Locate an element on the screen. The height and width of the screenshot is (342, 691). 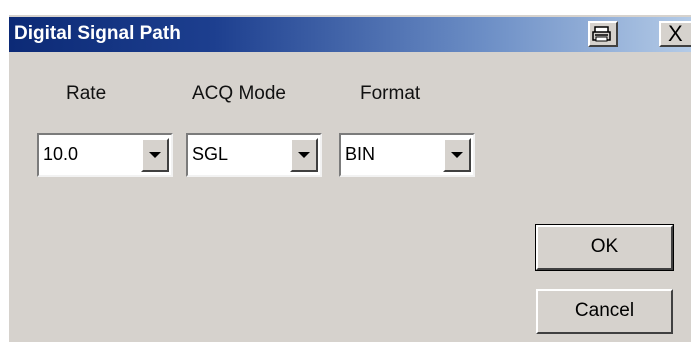
title-bar: Digital Signal Path X is located at coordinates (350, 34).